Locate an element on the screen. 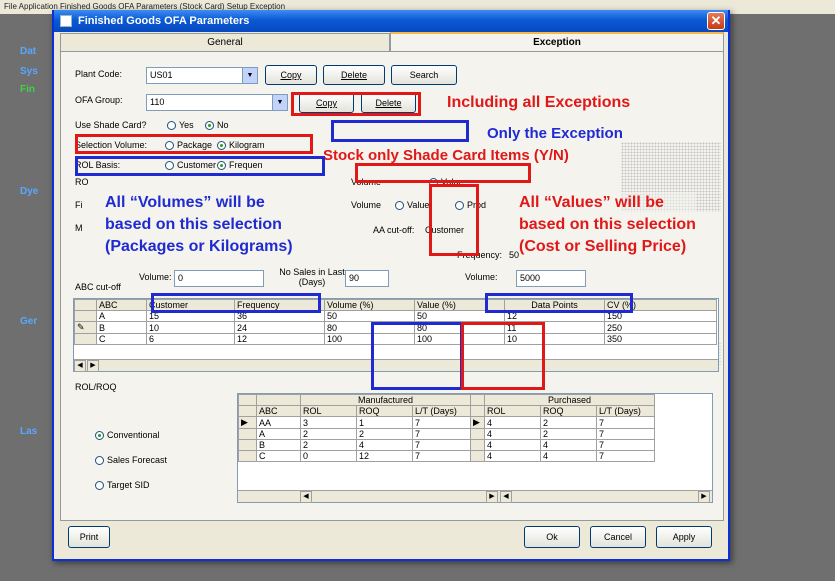  cell-cv: 350 is located at coordinates (660, 339).